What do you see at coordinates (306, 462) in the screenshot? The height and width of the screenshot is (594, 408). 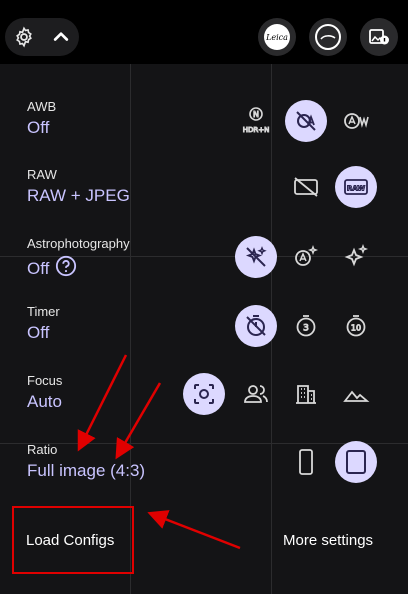 I see `ratio-16-9-option` at bounding box center [306, 462].